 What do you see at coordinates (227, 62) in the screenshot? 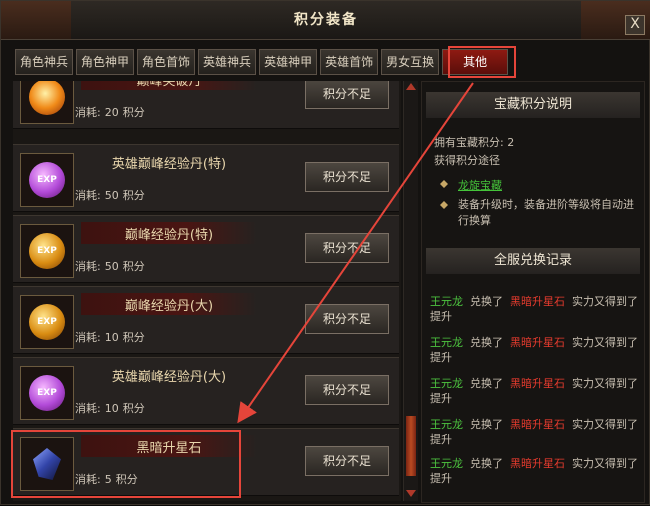
I see `tab-hero-weapon: 英雄神兵` at bounding box center [227, 62].